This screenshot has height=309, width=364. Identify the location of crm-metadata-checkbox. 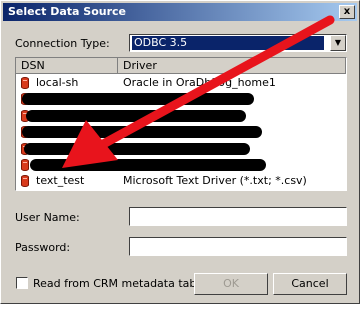
(22, 283).